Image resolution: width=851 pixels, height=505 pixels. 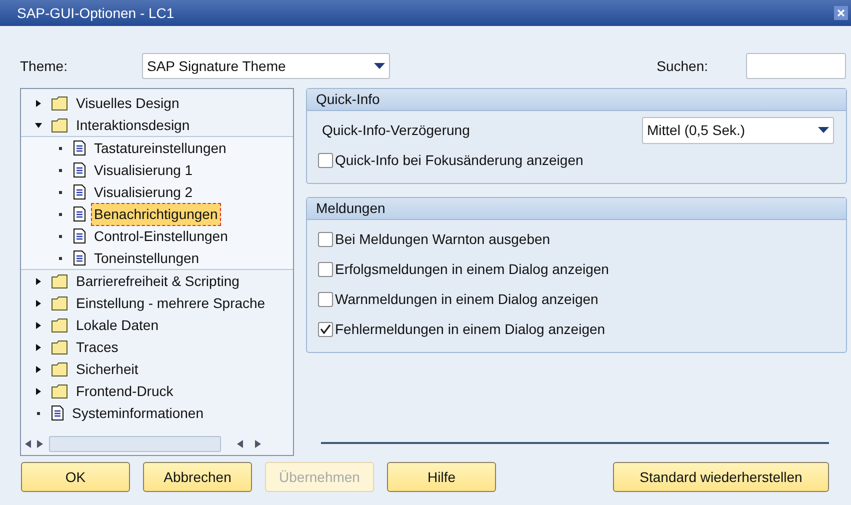 I want to click on search-field, so click(x=796, y=66).